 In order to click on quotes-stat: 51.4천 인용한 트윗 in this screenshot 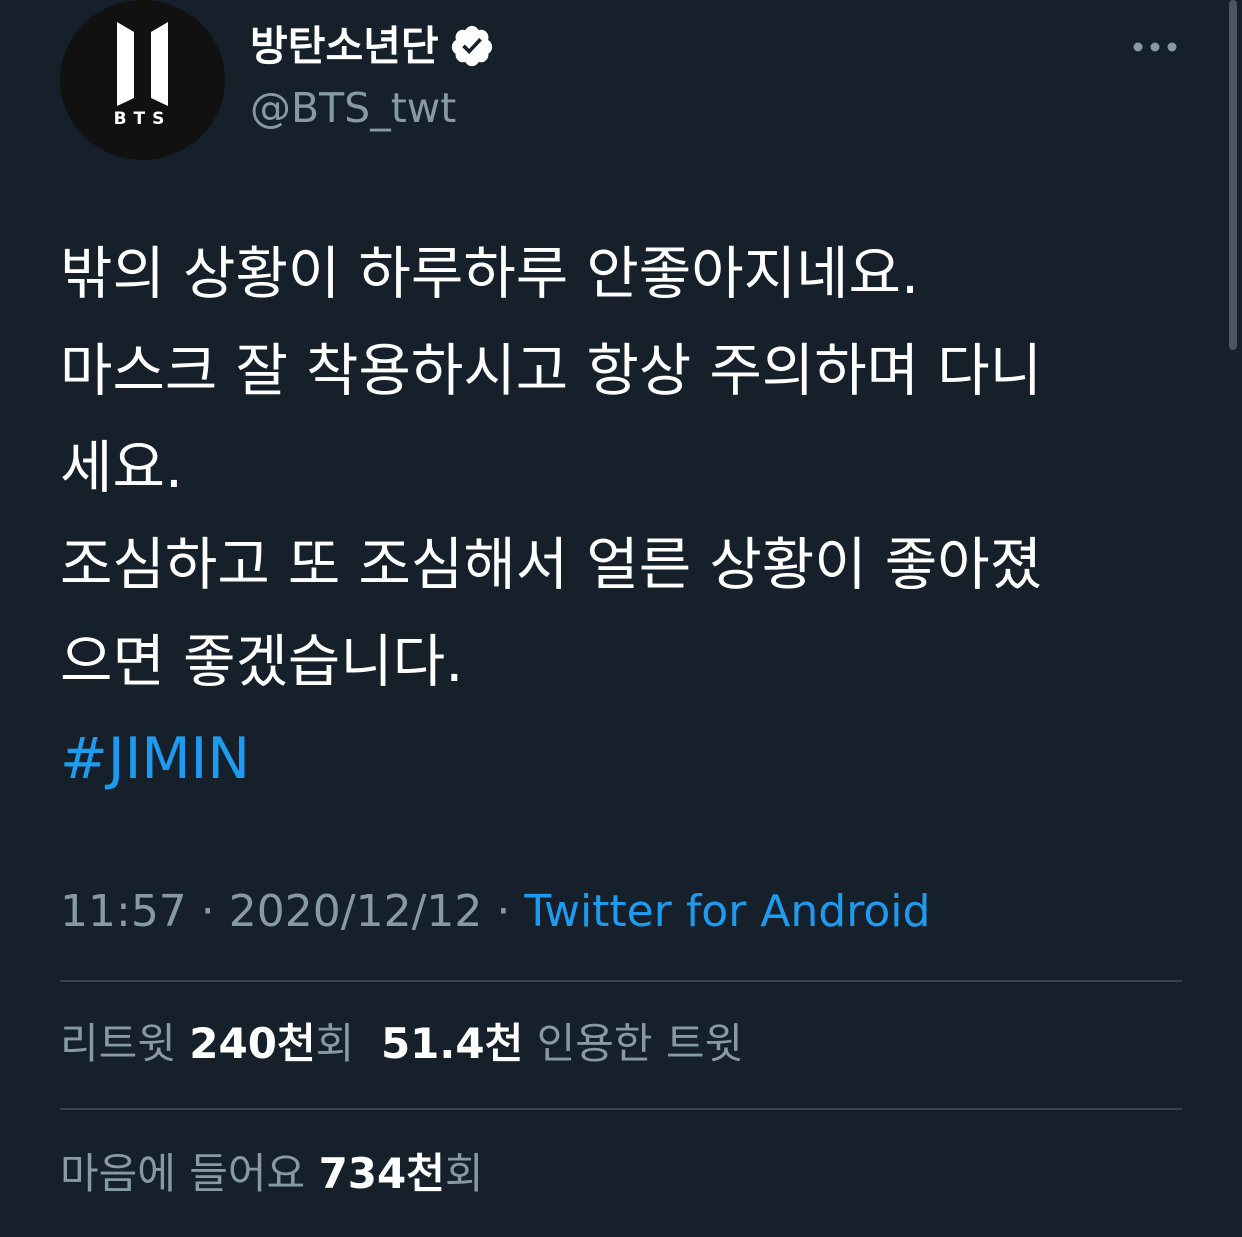, I will do `click(562, 1043)`.